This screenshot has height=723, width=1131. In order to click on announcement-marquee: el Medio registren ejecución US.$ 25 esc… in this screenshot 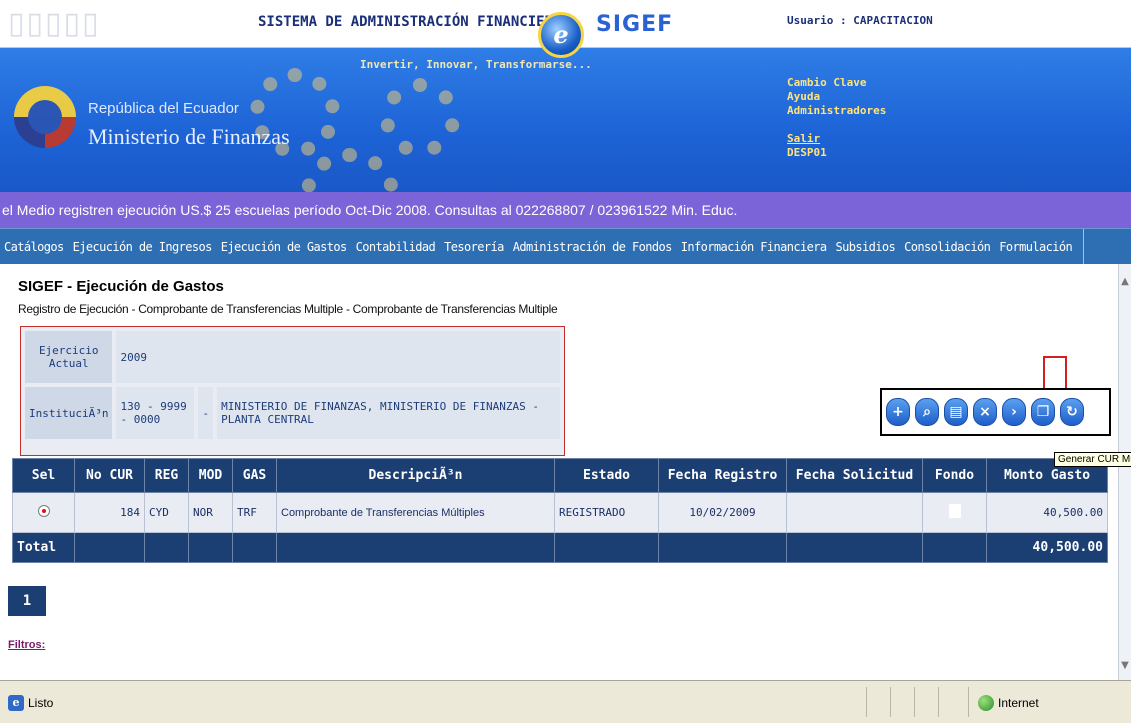, I will do `click(565, 210)`.